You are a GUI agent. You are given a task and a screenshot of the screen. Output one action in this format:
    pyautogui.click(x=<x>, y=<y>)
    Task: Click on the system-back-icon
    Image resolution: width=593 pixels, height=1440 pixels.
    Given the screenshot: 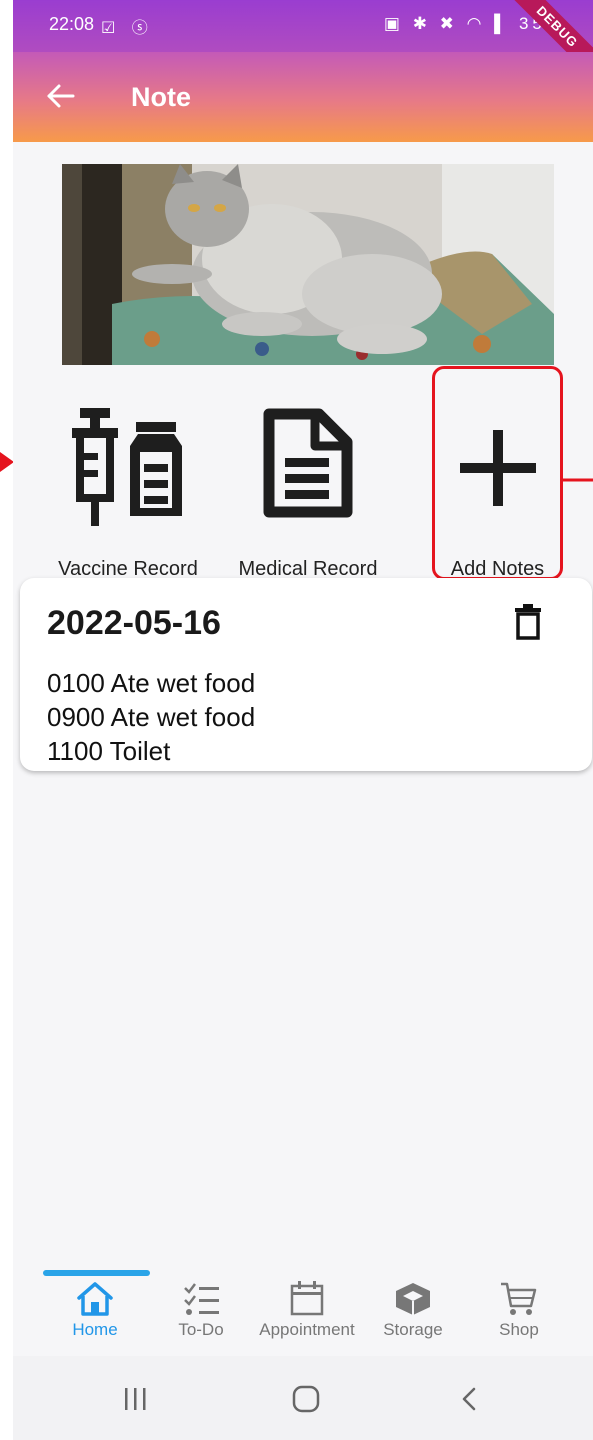 What is the action you would take?
    pyautogui.click(x=469, y=1399)
    